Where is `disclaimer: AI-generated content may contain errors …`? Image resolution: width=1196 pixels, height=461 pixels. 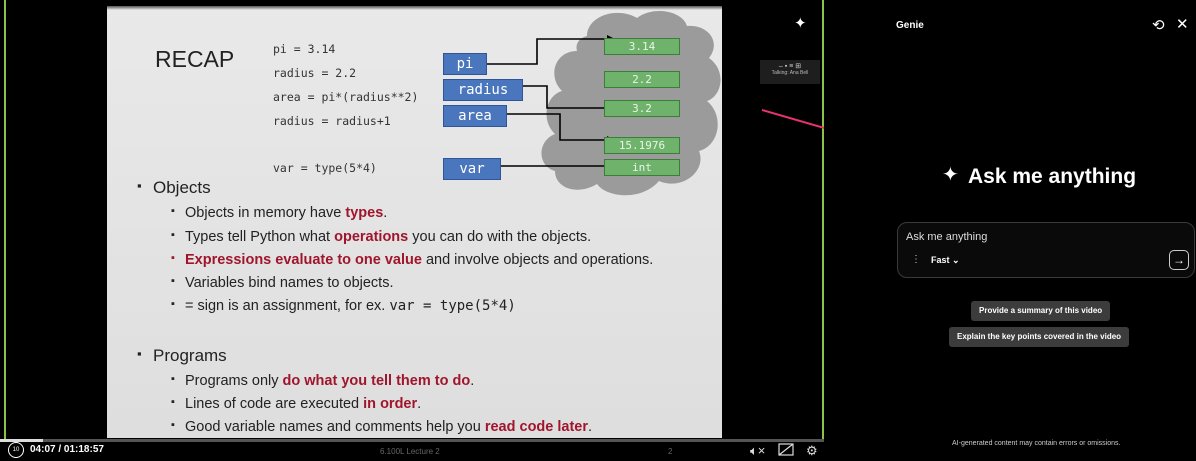
disclaimer: AI-generated content may contain errors … is located at coordinates (1036, 443).